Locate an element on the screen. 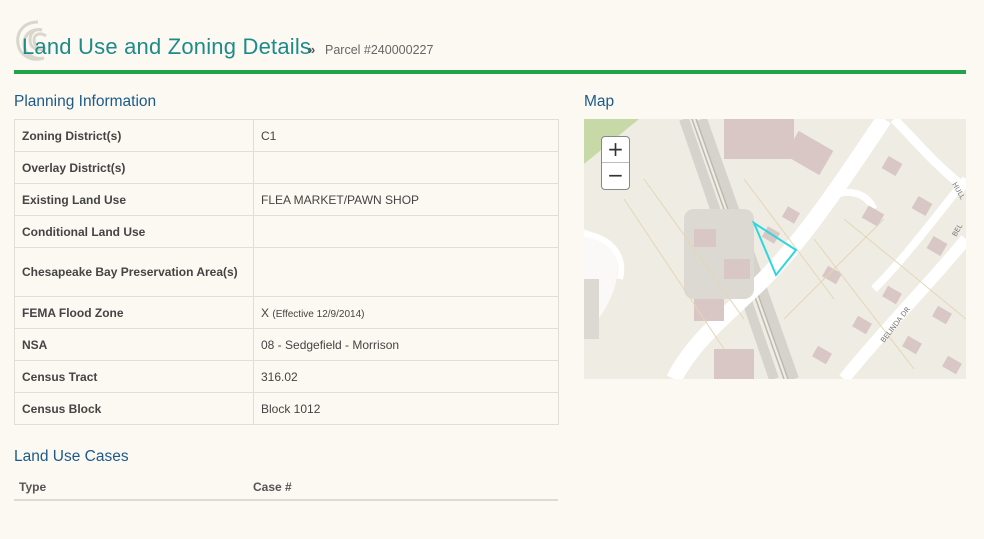  row-label: NSA is located at coordinates (134, 344).